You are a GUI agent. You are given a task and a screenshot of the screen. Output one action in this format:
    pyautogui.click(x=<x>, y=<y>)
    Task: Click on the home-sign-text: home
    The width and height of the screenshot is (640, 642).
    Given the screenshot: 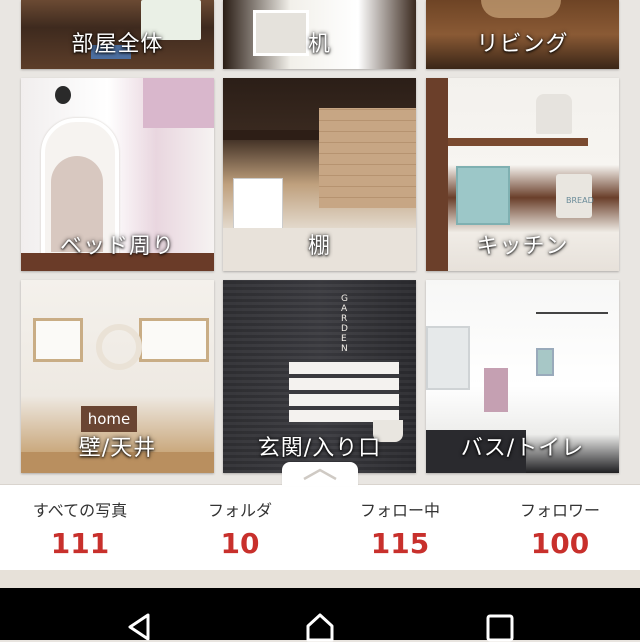 What is the action you would take?
    pyautogui.click(x=109, y=419)
    